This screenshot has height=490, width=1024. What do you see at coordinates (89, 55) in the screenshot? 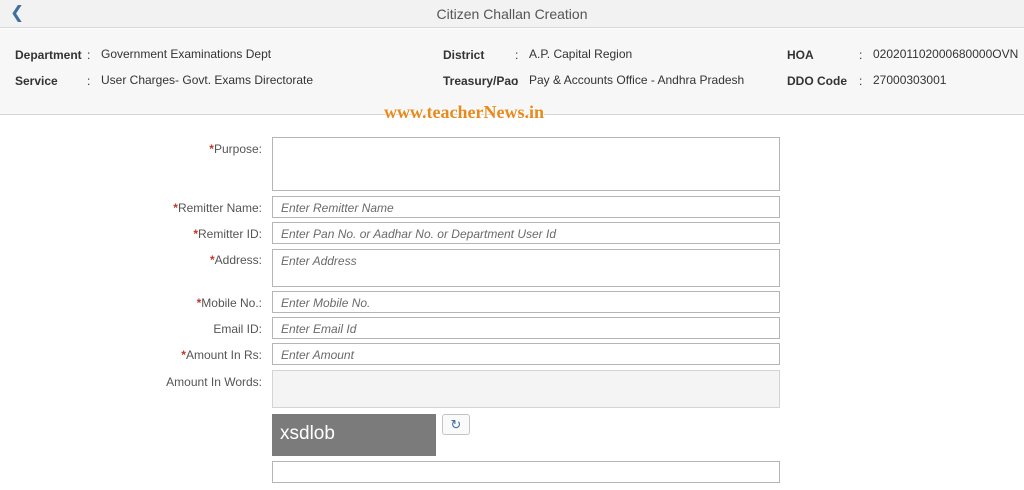
I see `department-colon: :` at bounding box center [89, 55].